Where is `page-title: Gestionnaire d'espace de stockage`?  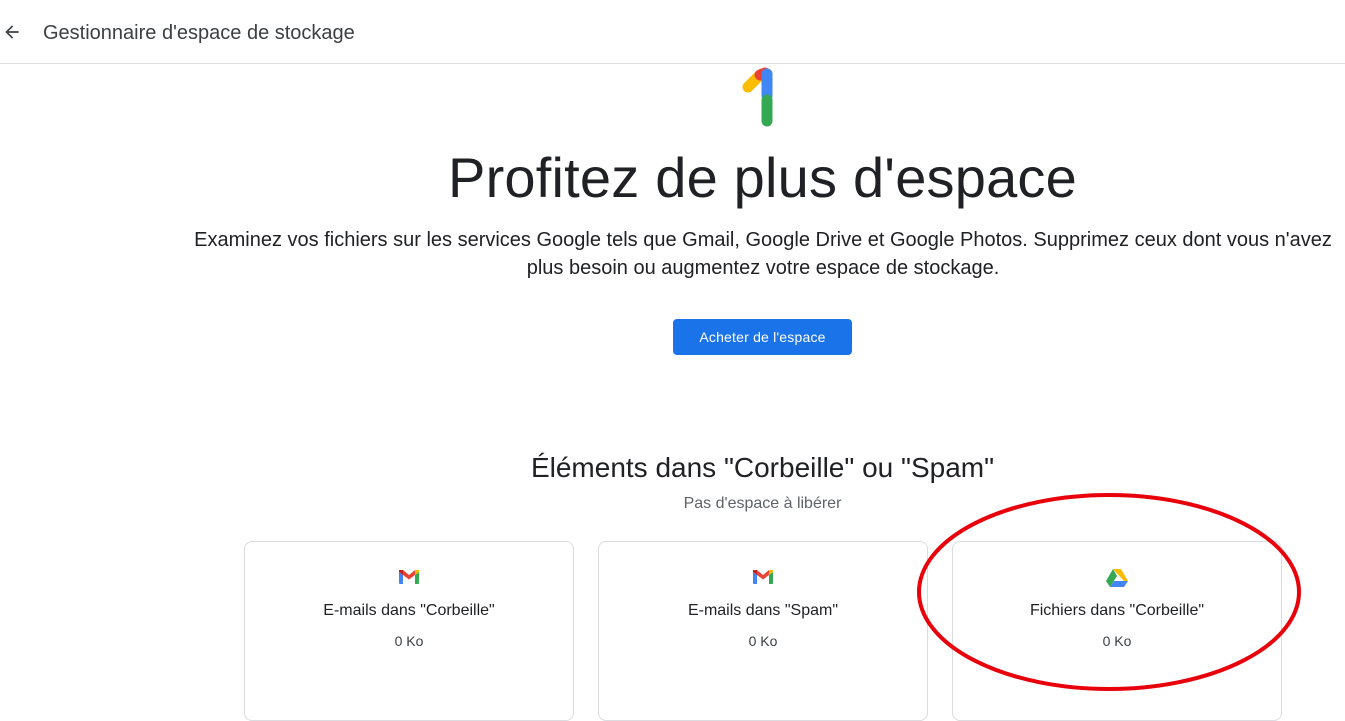 page-title: Gestionnaire d'espace de stockage is located at coordinates (199, 33).